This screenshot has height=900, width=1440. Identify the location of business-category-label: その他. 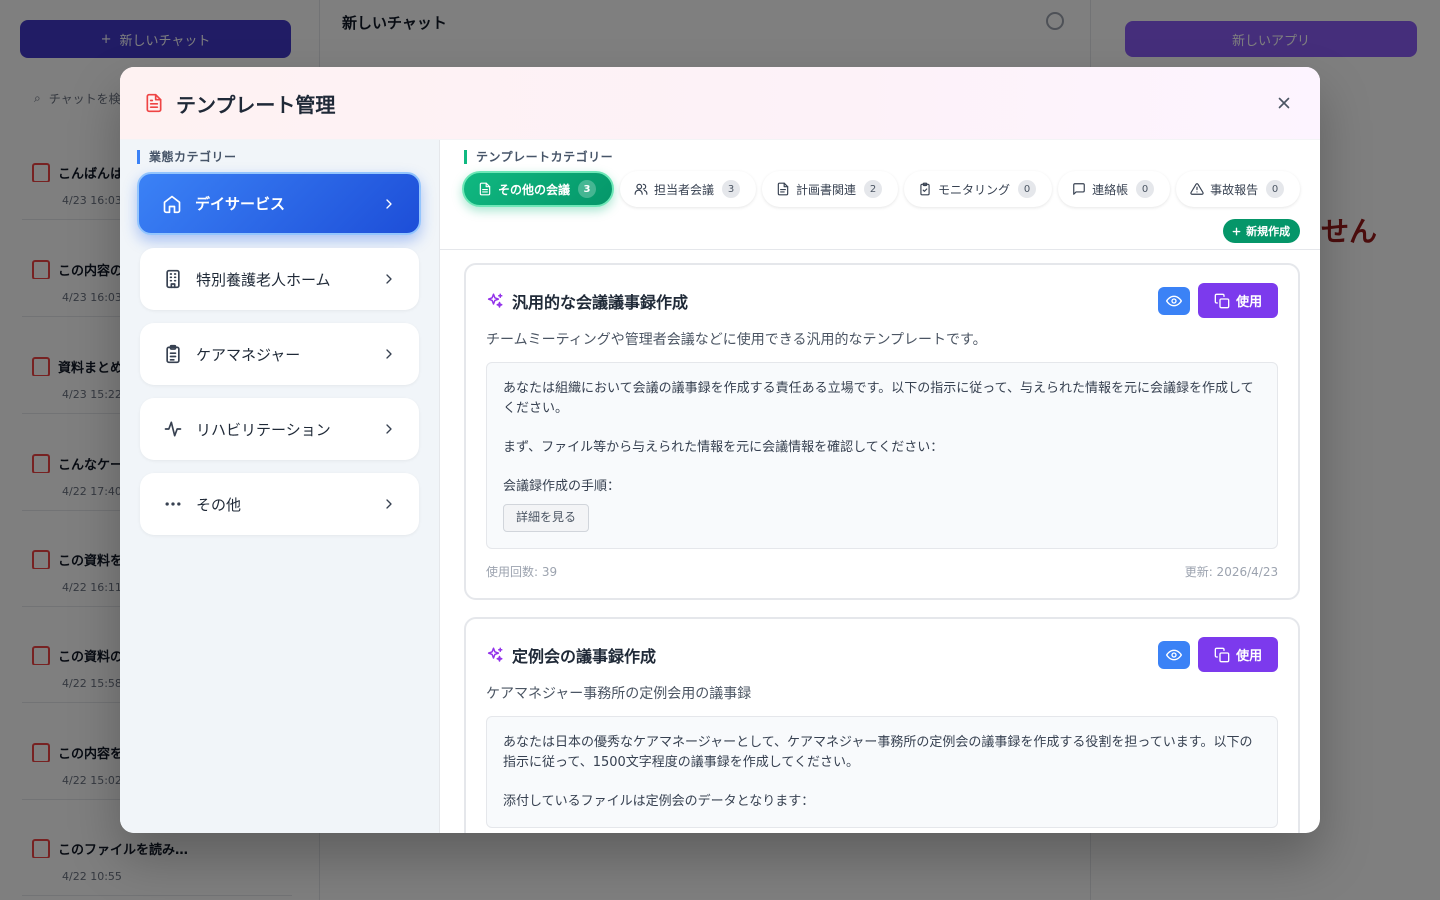
(219, 504).